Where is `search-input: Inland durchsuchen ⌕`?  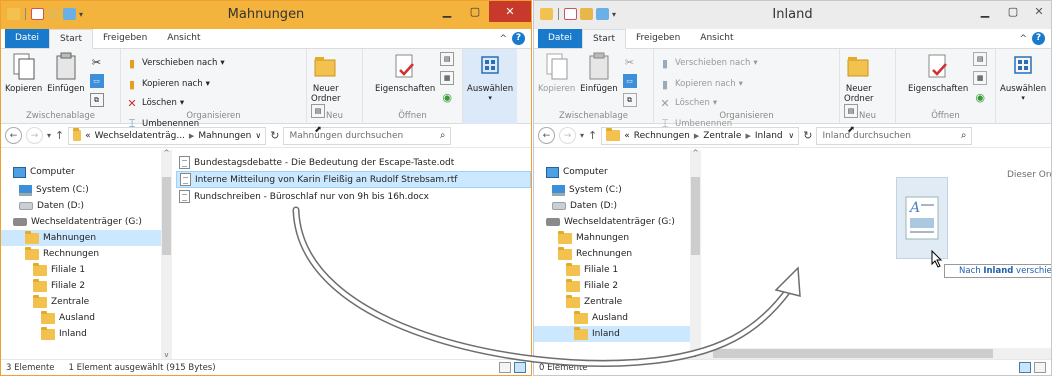 search-input: Inland durchsuchen ⌕ is located at coordinates (894, 135).